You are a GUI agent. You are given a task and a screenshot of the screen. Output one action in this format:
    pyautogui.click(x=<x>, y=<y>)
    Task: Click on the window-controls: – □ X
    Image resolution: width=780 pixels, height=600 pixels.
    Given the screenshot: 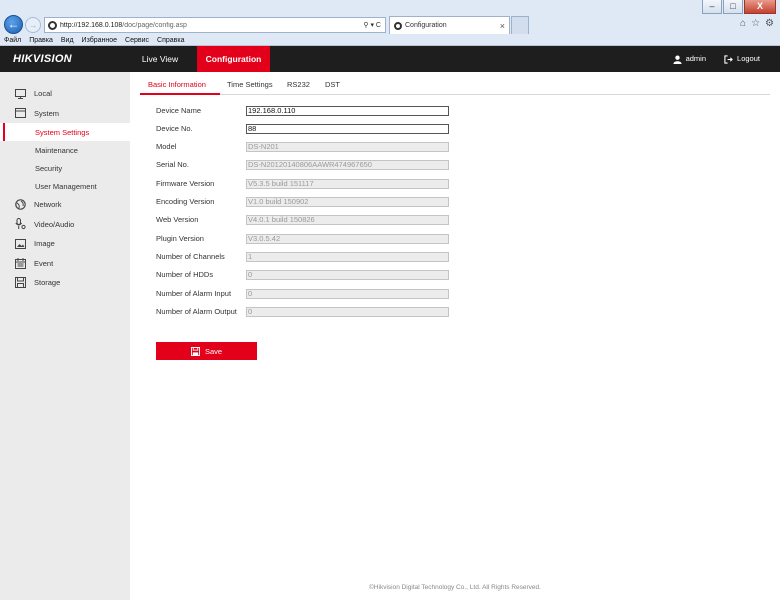 What is the action you would take?
    pyautogui.click(x=739, y=8)
    